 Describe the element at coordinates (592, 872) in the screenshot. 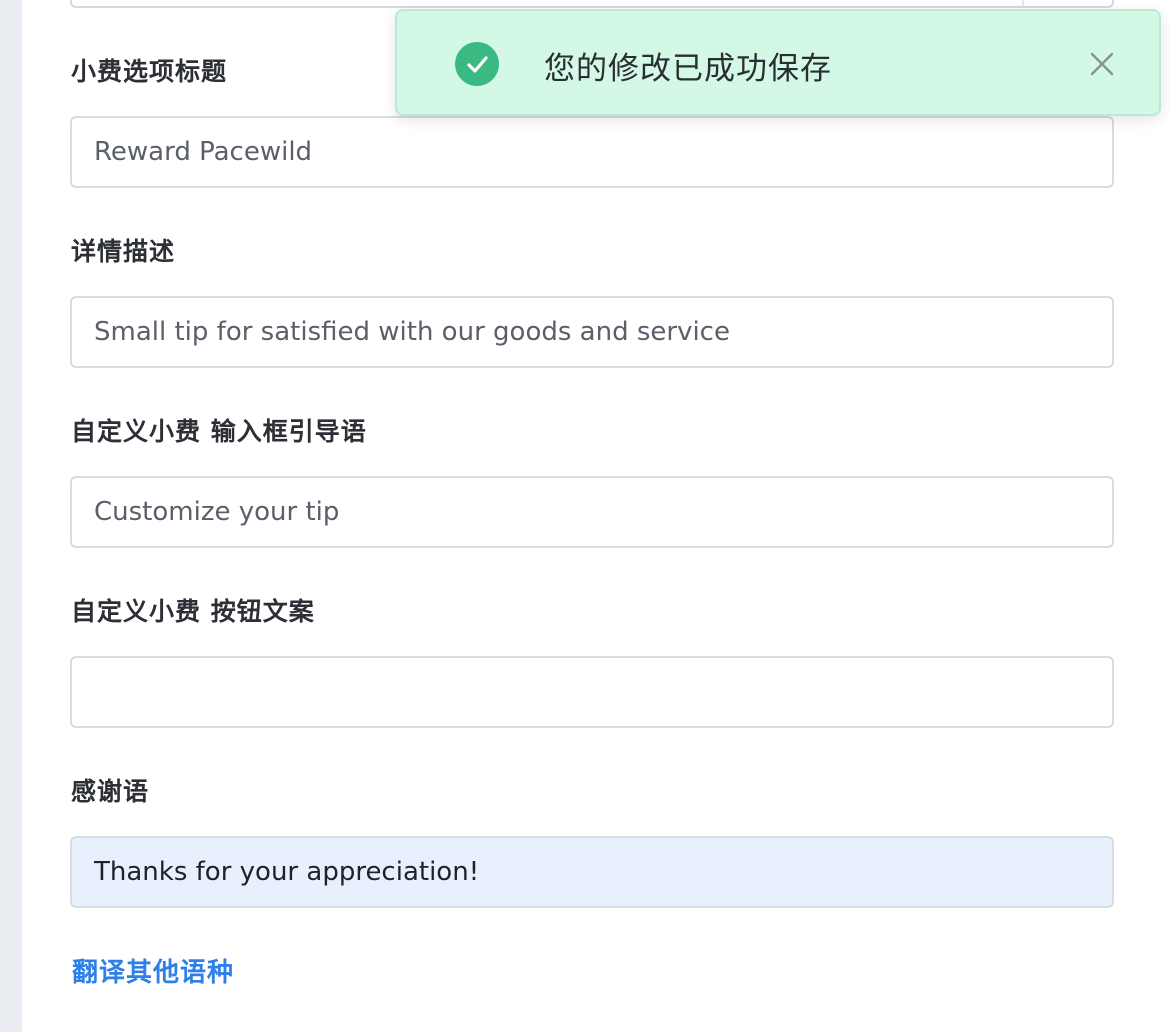

I see `thanks-message-input` at that location.